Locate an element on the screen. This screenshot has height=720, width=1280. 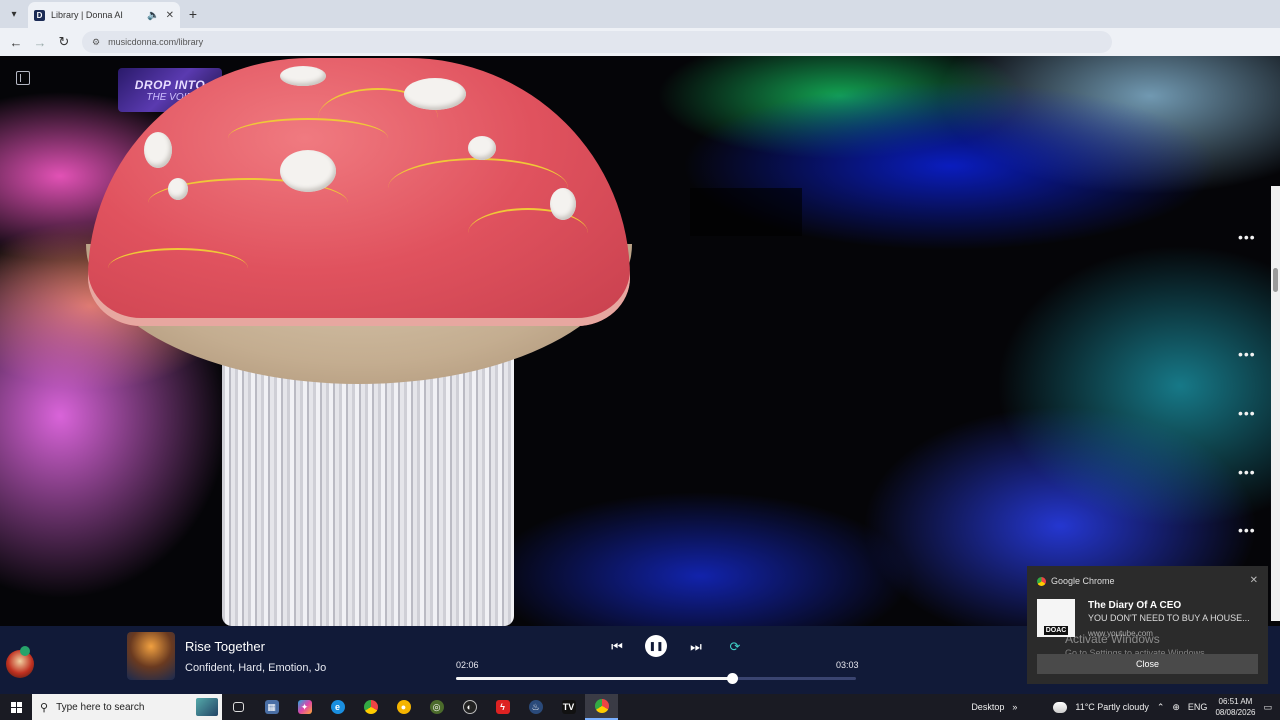
calculator-icon: ▦ is located at coordinates (271, 707).